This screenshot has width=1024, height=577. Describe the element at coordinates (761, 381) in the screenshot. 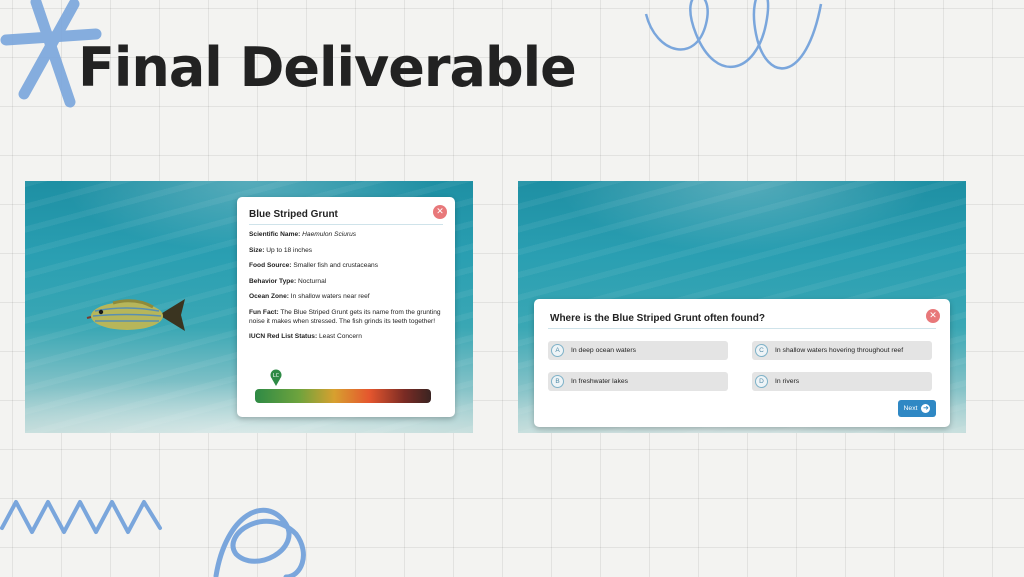

I see `option-letter: D` at that location.